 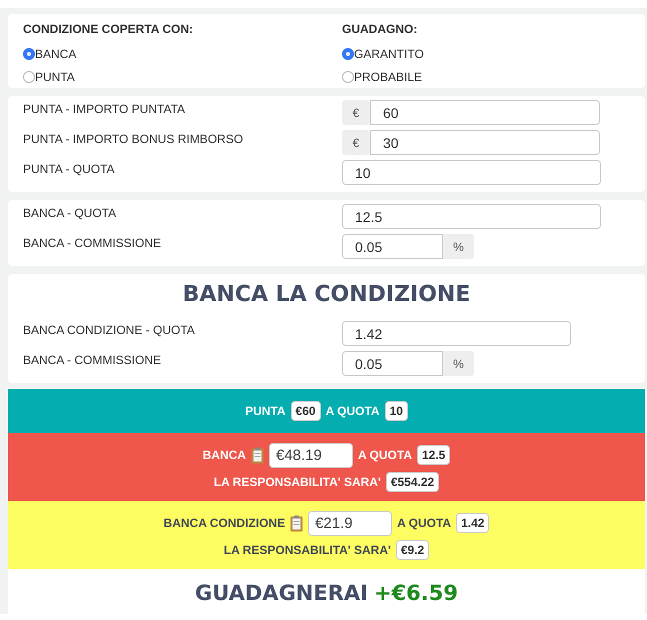 What do you see at coordinates (70, 212) in the screenshot?
I see `field-label: BANCA - QUOTA` at bounding box center [70, 212].